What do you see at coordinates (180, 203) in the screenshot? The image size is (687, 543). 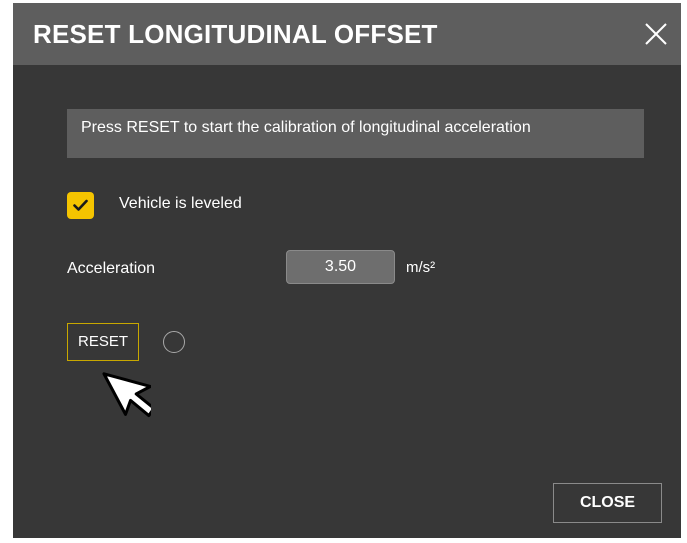 I see `vehicle-leveled-label: Vehicle is leveled` at bounding box center [180, 203].